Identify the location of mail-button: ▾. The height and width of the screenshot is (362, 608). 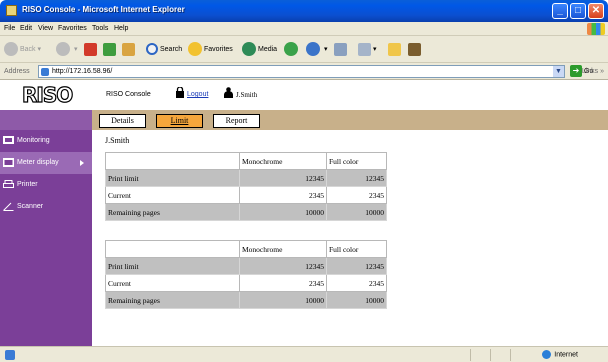
(316, 49).